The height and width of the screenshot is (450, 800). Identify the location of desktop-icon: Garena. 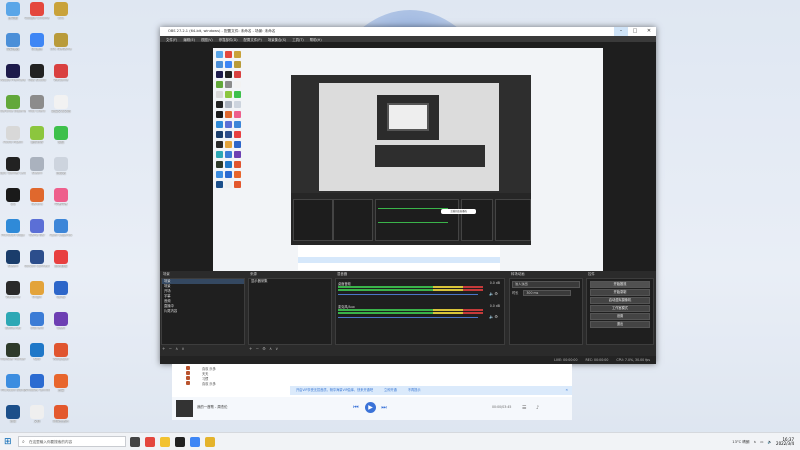
(37, 202).